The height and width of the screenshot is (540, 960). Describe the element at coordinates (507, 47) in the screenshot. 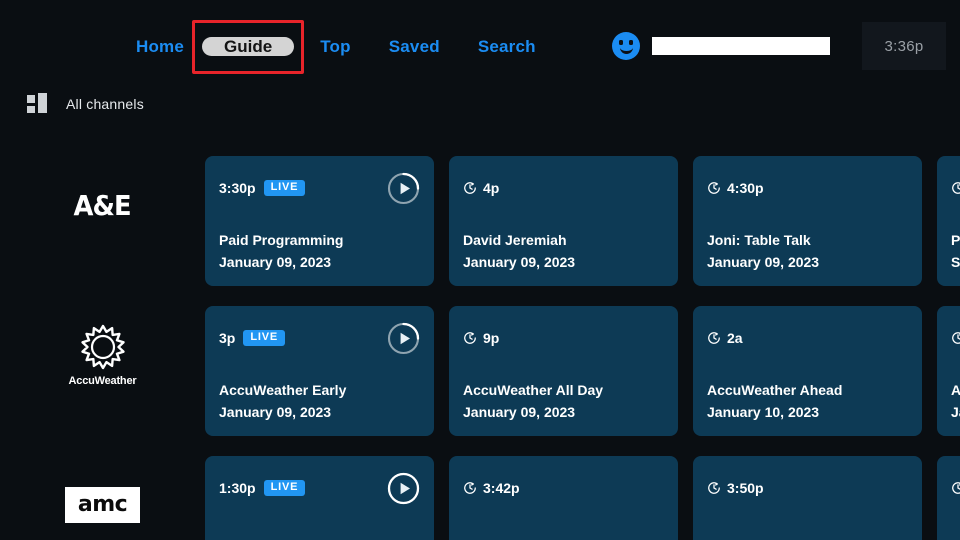

I see `nav-item-search: Search` at that location.